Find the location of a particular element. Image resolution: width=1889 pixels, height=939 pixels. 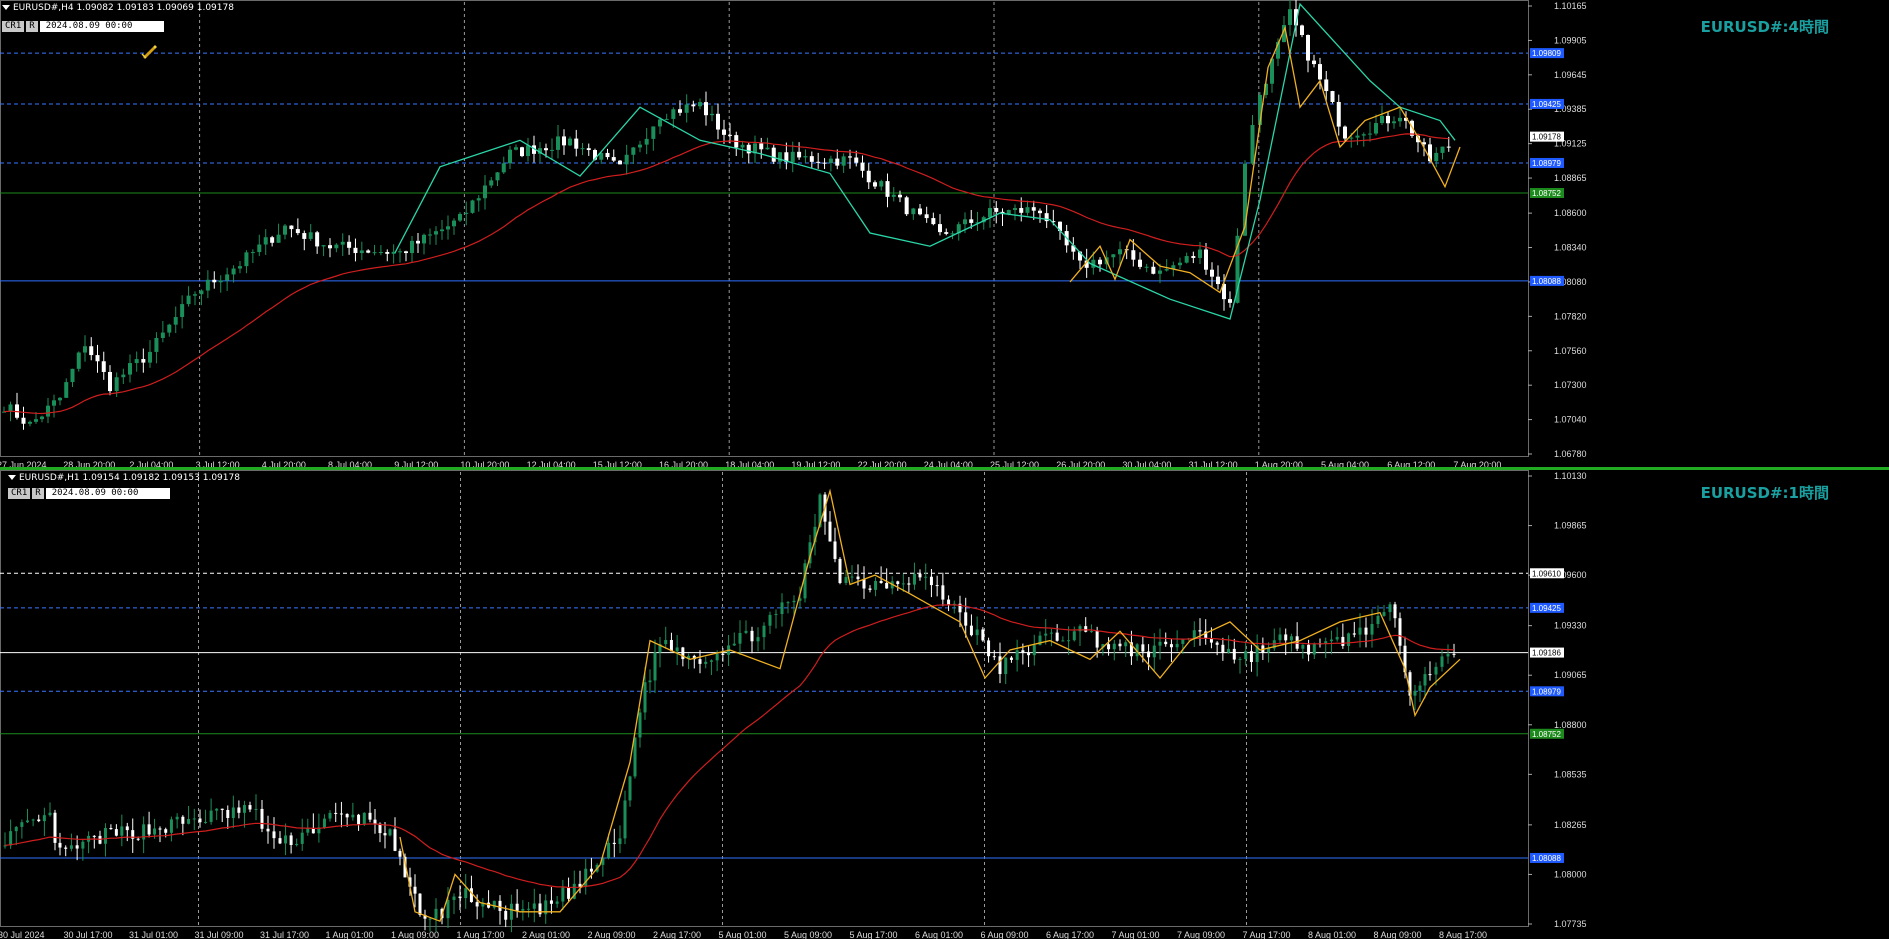

price-level-label: 1.09178 is located at coordinates (1546, 137).